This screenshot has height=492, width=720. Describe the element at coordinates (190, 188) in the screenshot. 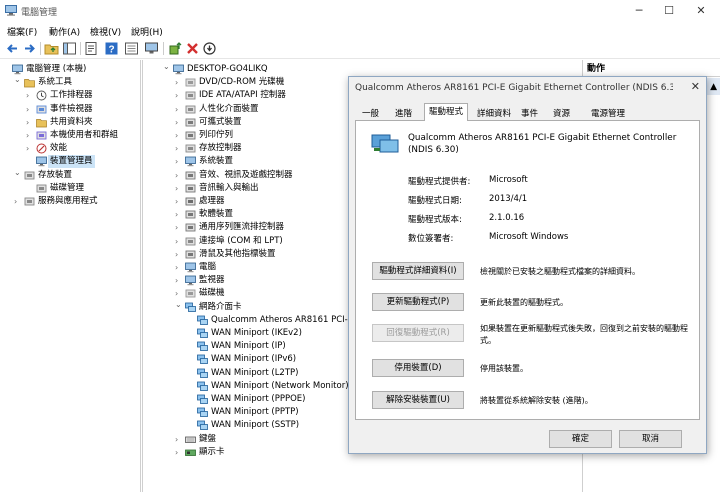

I see `audio-icon` at that location.